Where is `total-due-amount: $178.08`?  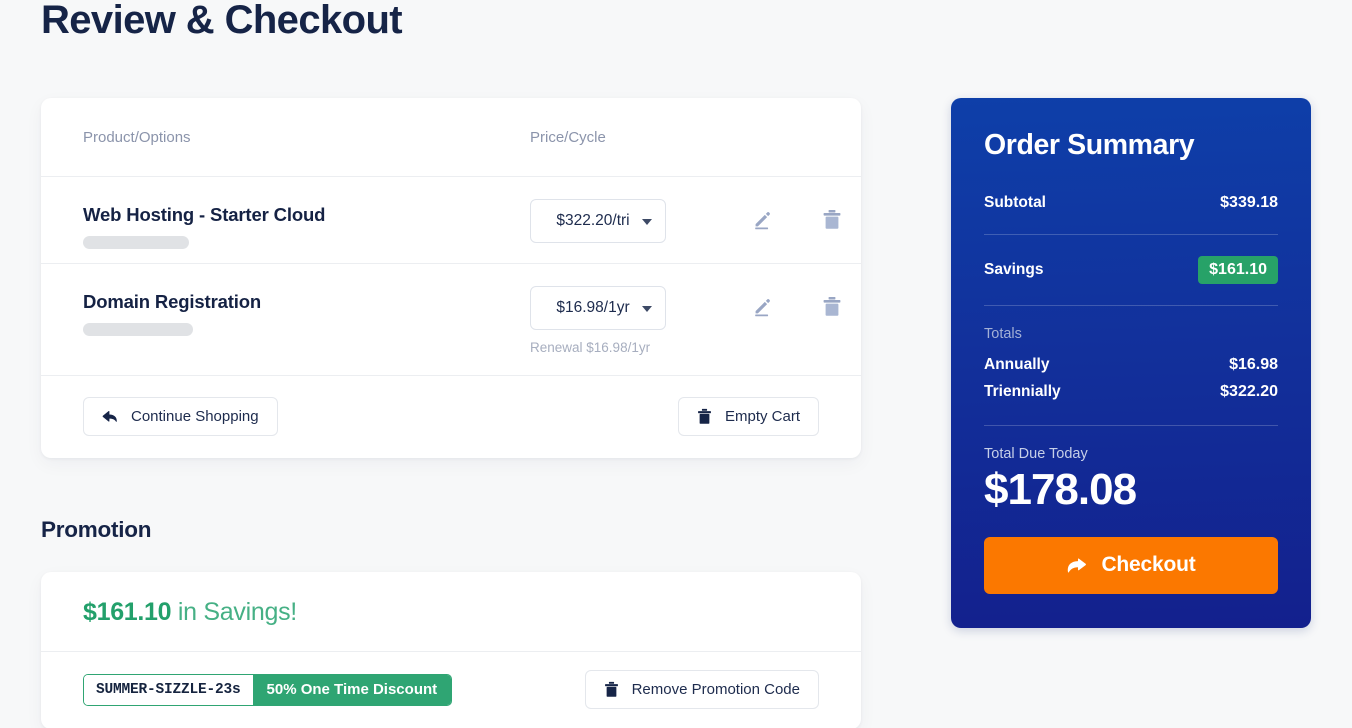 total-due-amount: $178.08 is located at coordinates (1060, 490).